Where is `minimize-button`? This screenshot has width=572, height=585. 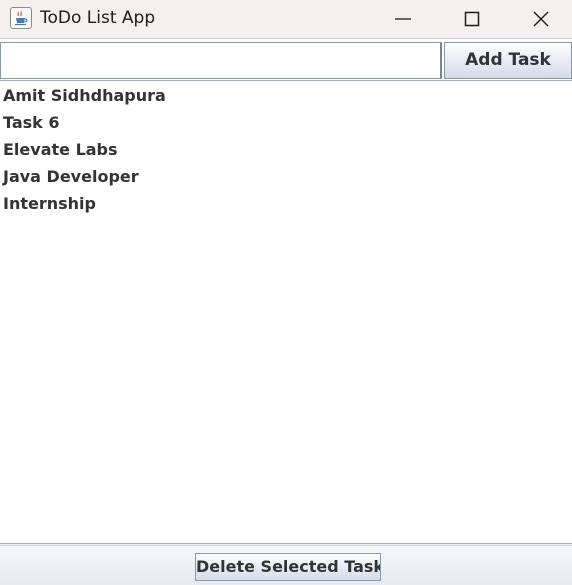
minimize-button is located at coordinates (403, 19).